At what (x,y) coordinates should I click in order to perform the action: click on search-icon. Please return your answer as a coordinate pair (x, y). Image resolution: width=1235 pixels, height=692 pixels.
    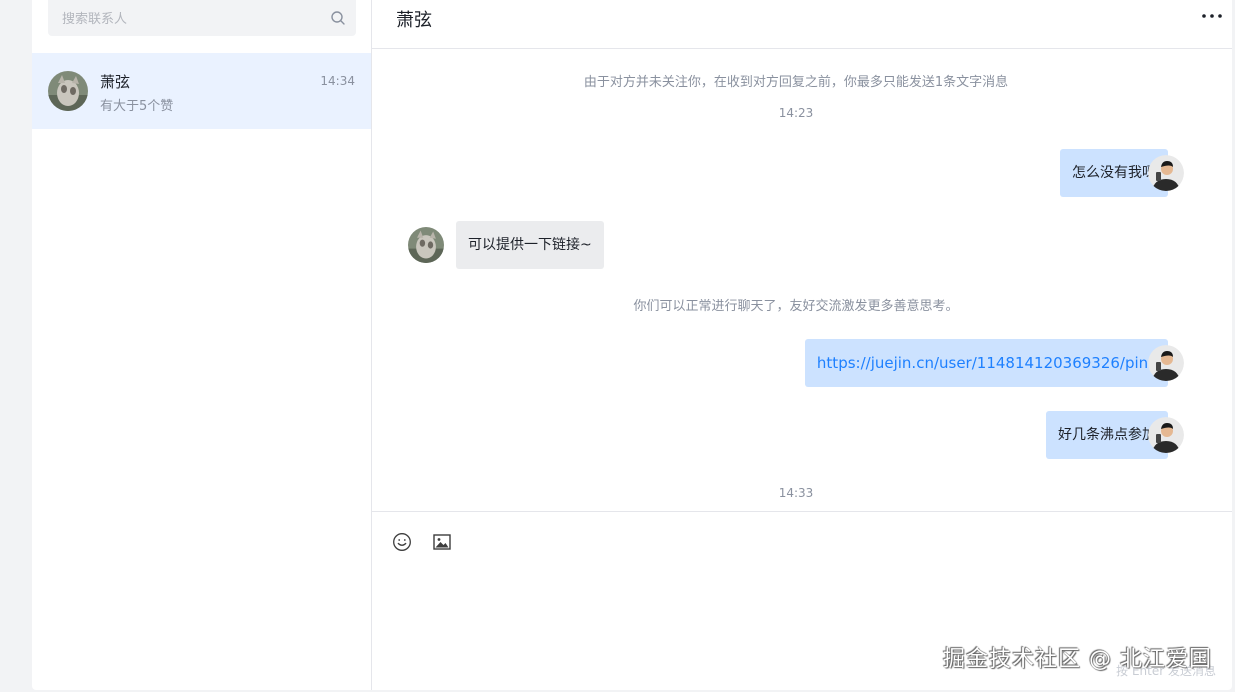
    Looking at the image, I should click on (338, 18).